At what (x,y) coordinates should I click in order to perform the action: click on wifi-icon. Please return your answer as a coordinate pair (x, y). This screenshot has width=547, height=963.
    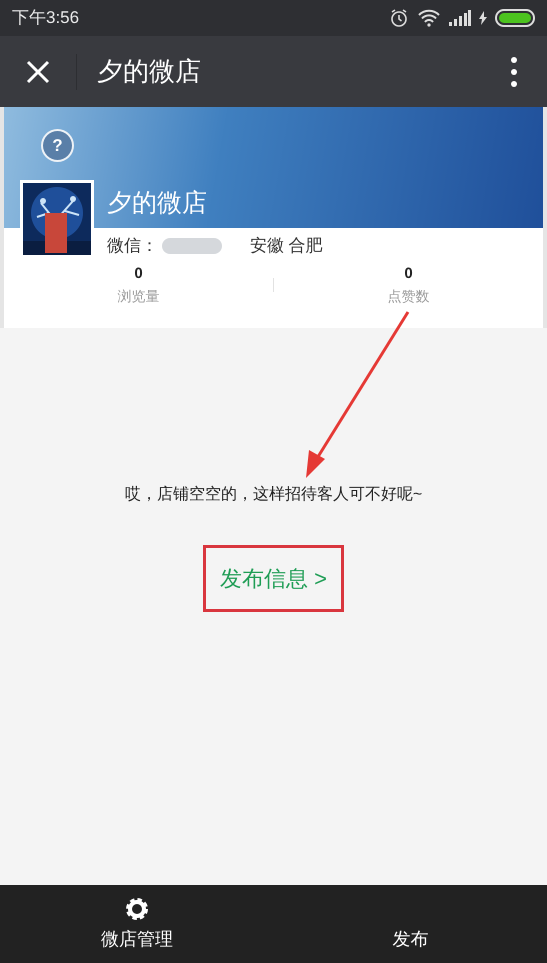
    Looking at the image, I should click on (429, 18).